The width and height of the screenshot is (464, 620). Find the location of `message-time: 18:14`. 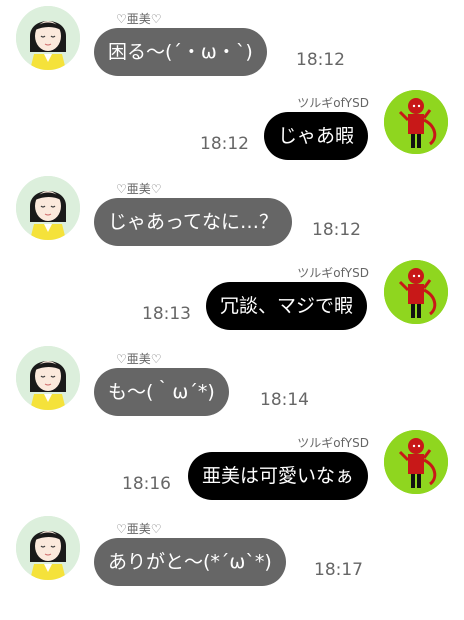

message-time: 18:14 is located at coordinates (284, 400).